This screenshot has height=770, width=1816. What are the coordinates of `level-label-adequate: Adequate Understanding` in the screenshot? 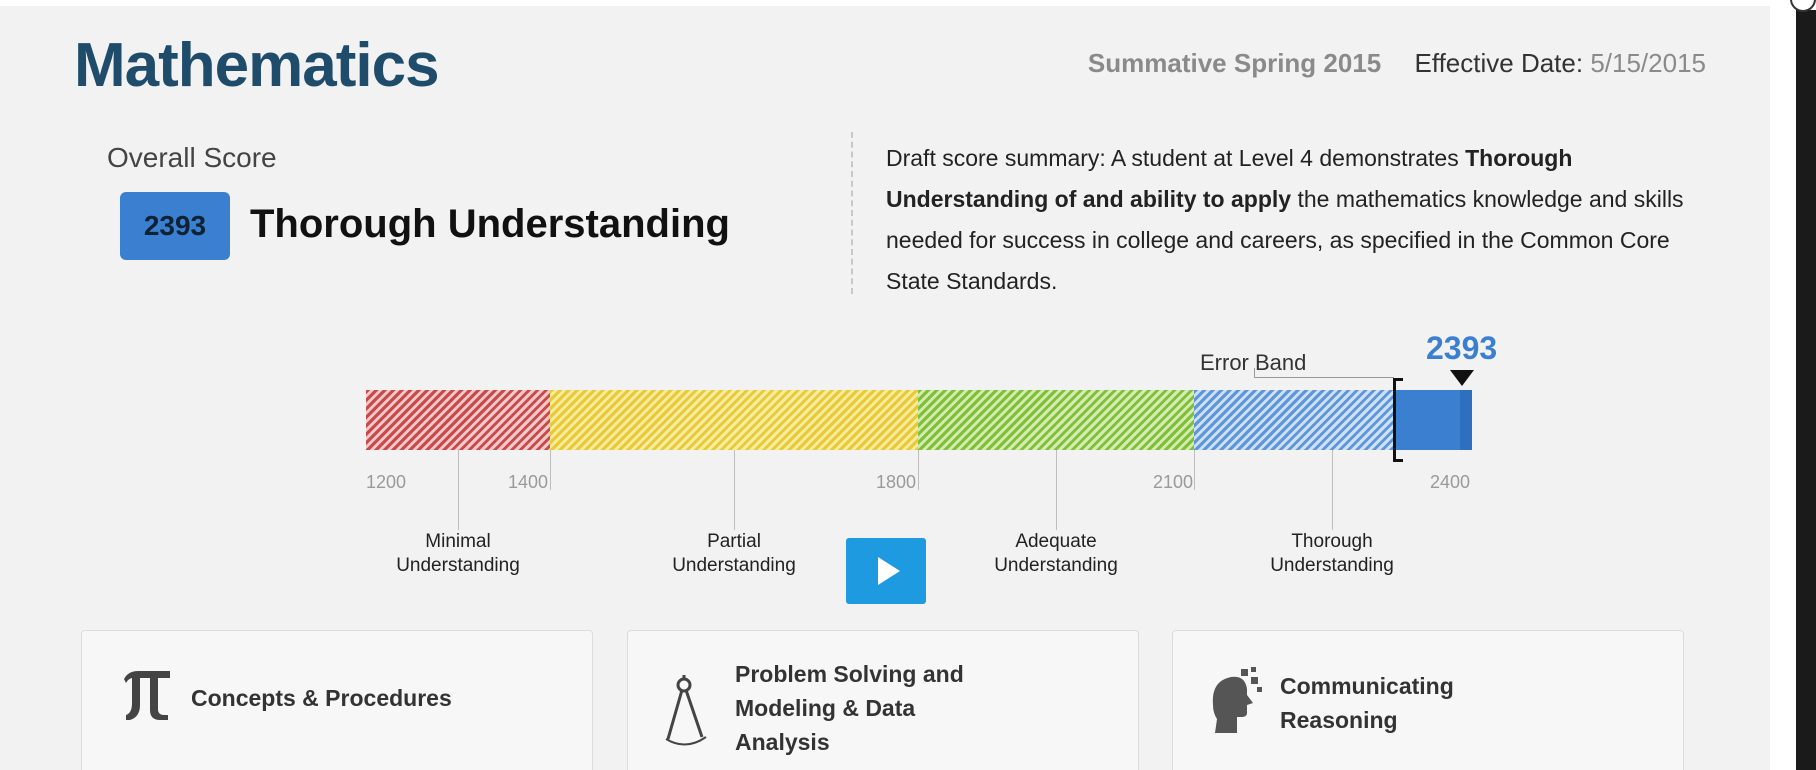 It's located at (1056, 554).